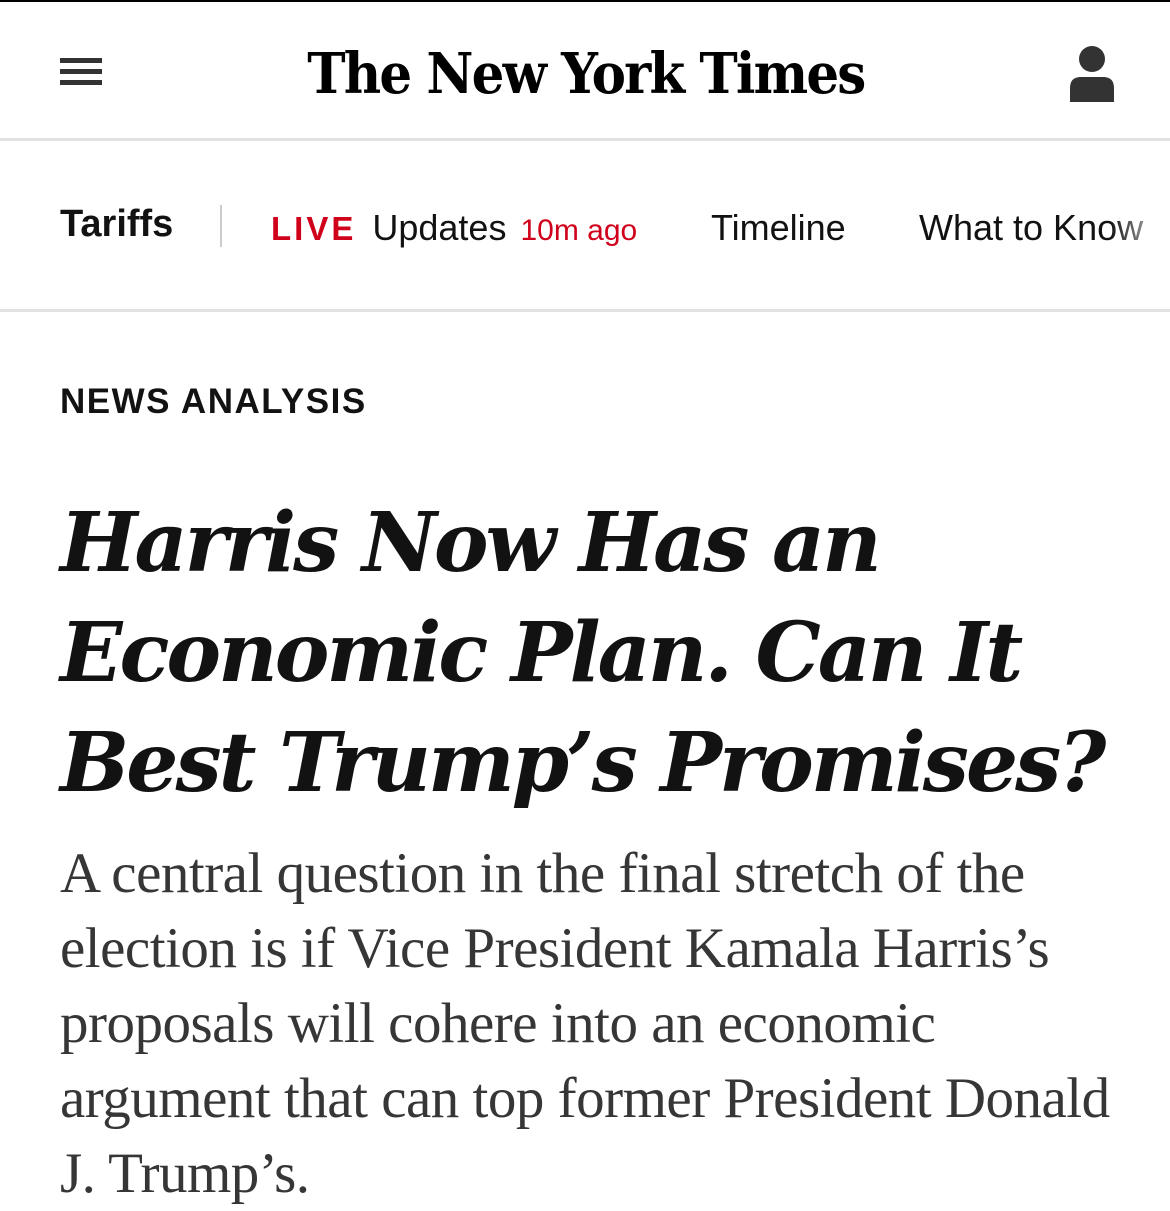  I want to click on logo-text: The New York Times, so click(586, 74).